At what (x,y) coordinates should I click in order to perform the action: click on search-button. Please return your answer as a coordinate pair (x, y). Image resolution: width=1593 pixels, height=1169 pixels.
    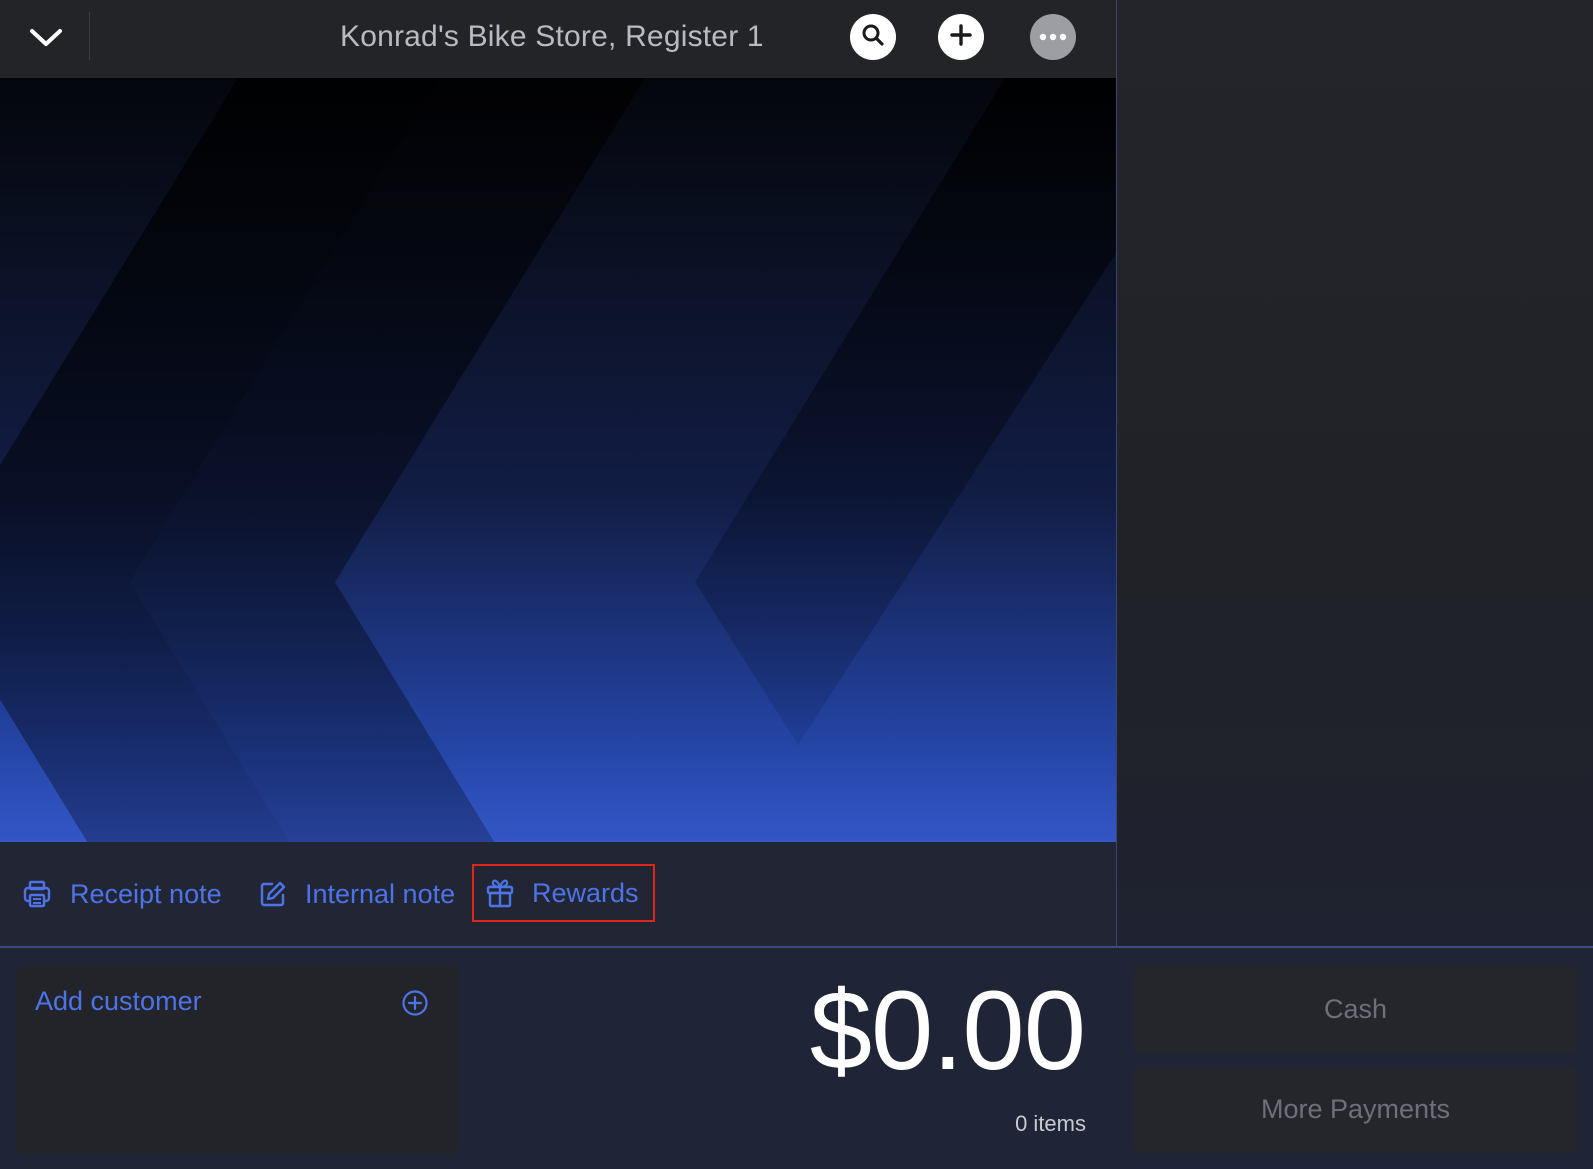
    Looking at the image, I should click on (873, 37).